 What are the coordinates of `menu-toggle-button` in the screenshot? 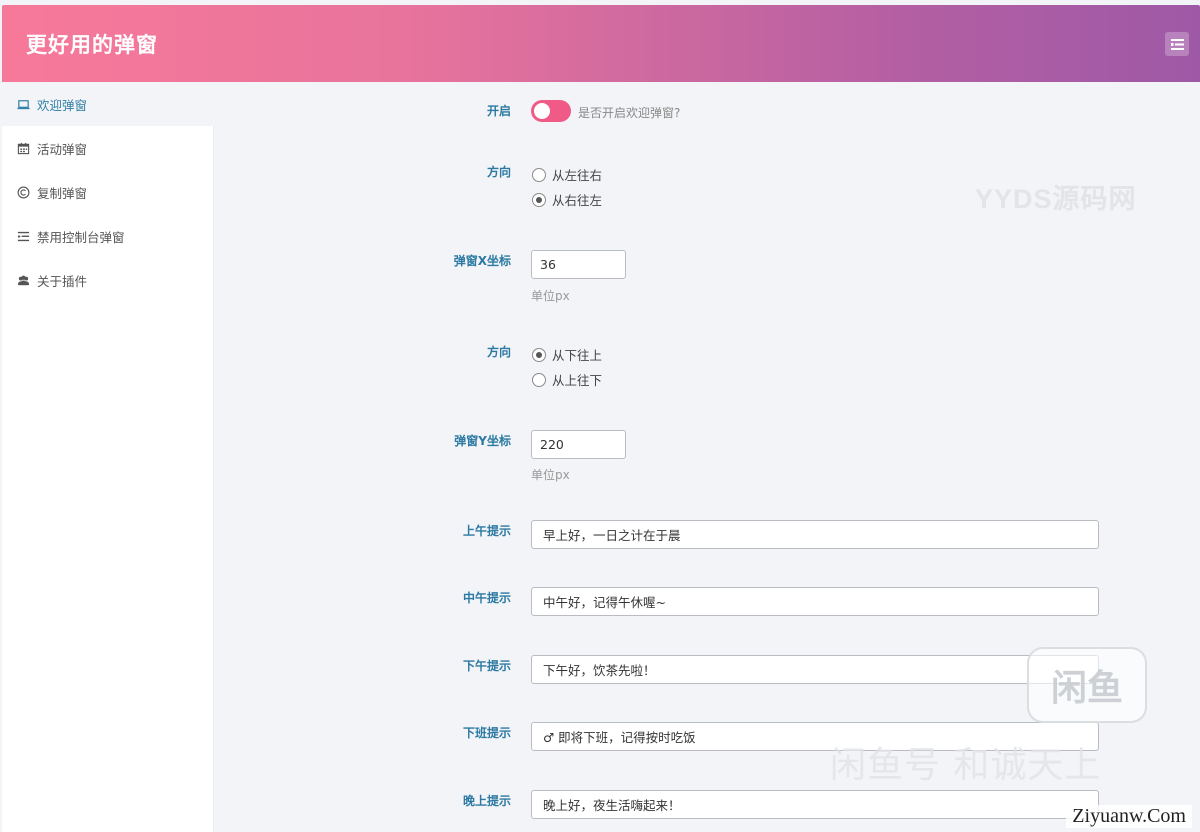 It's located at (1177, 44).